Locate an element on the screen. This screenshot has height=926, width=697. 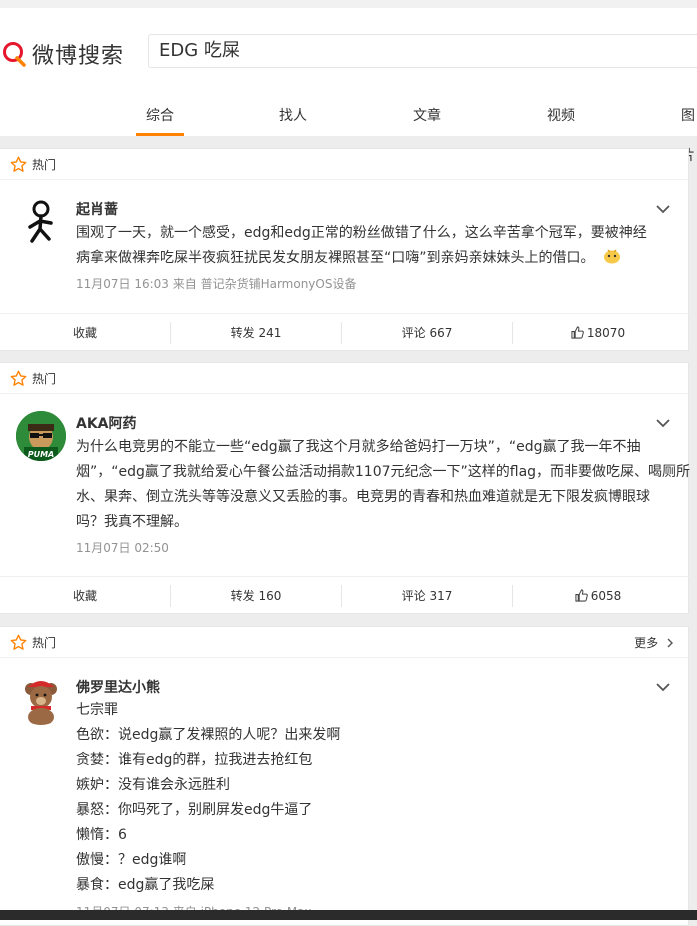
weibo-search-logo: 微博搜索 is located at coordinates (62, 54).